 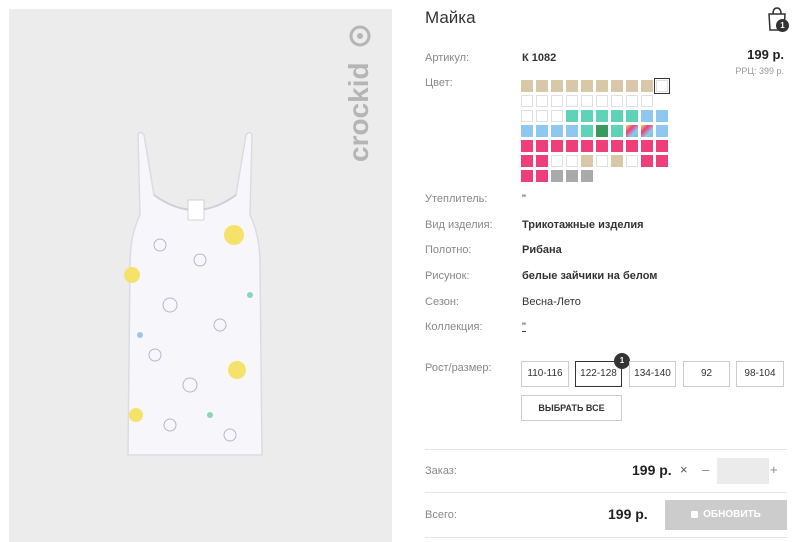 I want to click on fabric-label: Полотно:, so click(x=448, y=250).